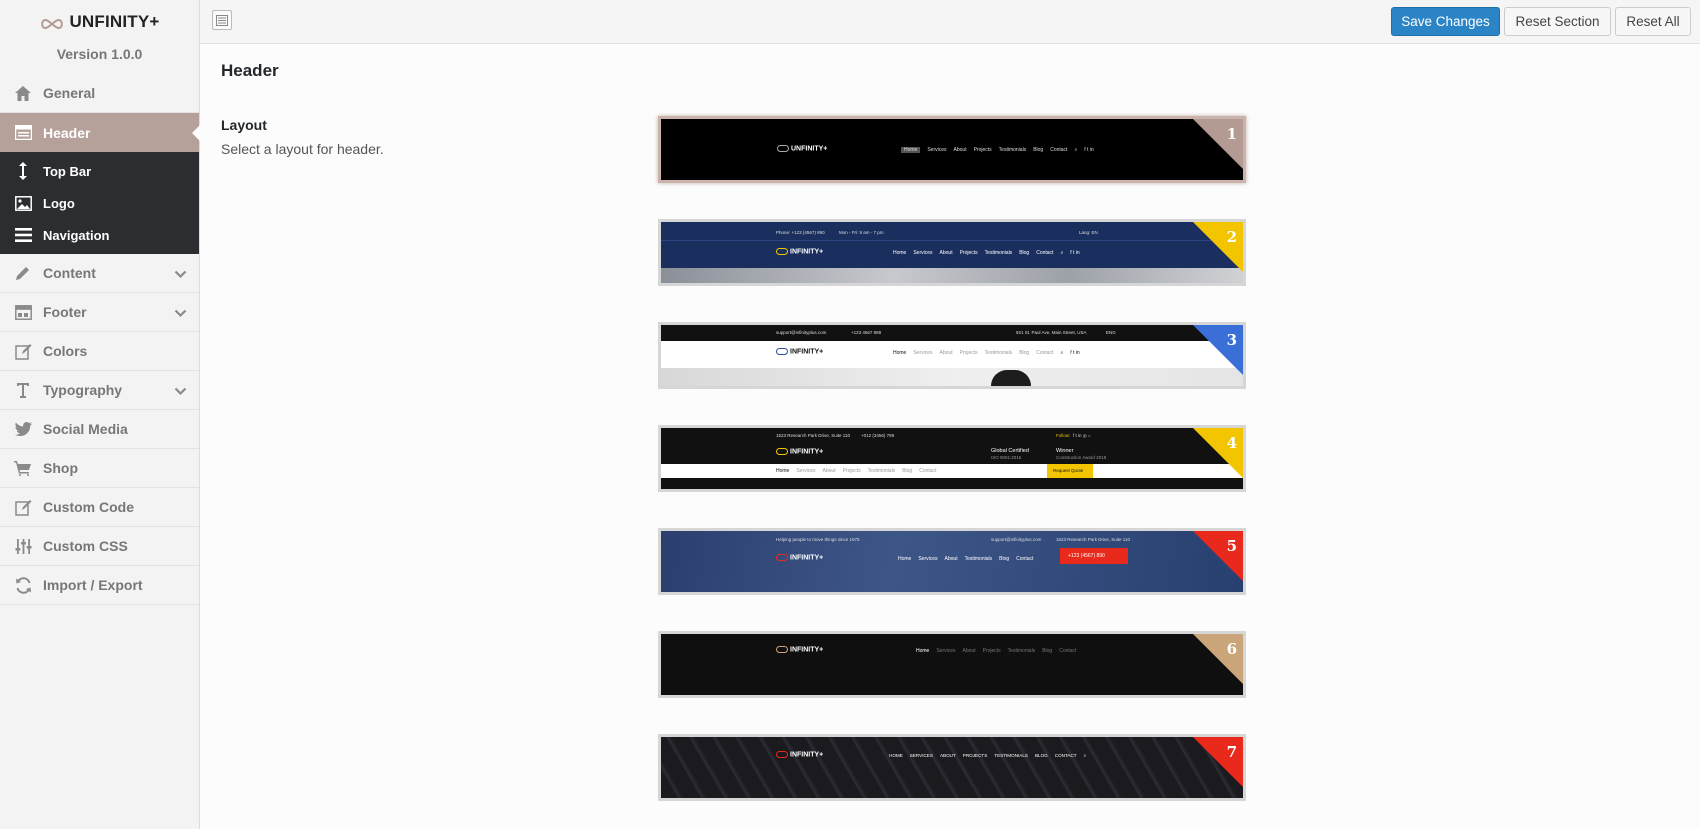 The image size is (1700, 829). I want to click on edit-square-icon, so click(23, 351).